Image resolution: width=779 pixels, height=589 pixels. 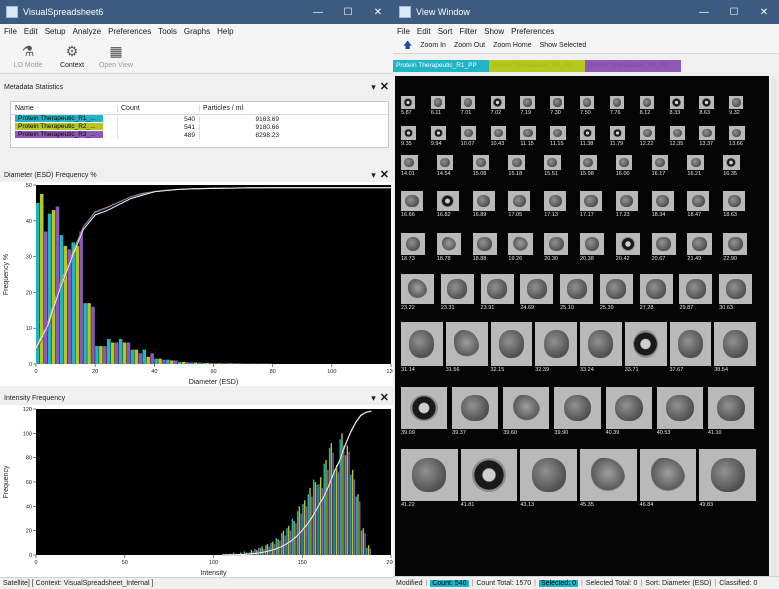 I want to click on particle-thumbnail: 22.90, so click(x=735, y=247).